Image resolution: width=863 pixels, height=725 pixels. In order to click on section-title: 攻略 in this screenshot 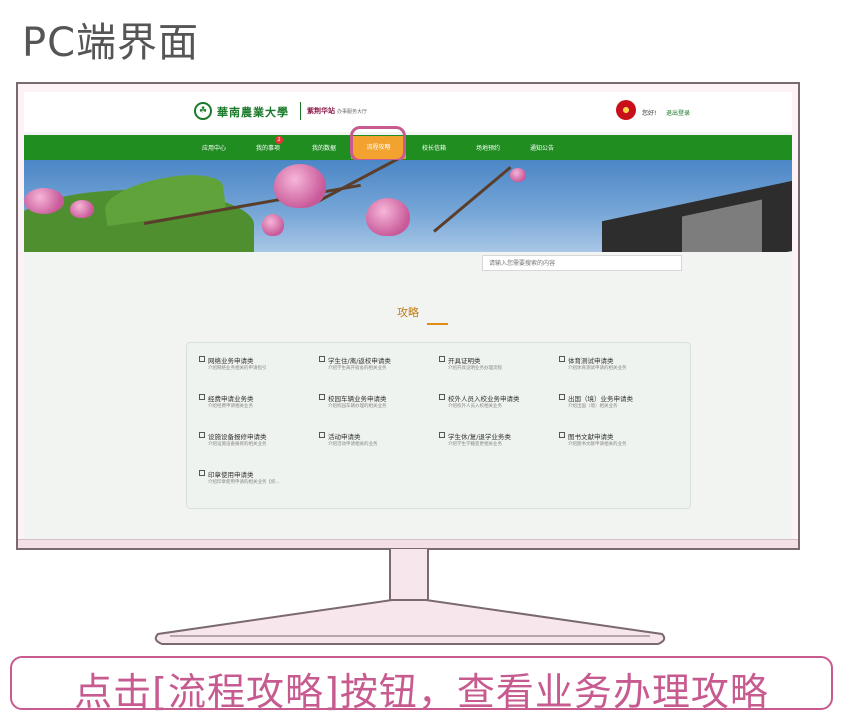, I will do `click(408, 312)`.